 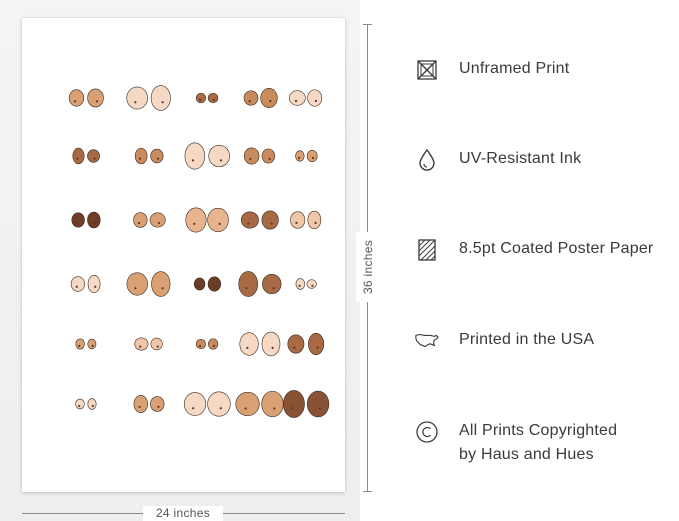 I want to click on height-dimension-label: 36 inches, so click(x=368, y=267).